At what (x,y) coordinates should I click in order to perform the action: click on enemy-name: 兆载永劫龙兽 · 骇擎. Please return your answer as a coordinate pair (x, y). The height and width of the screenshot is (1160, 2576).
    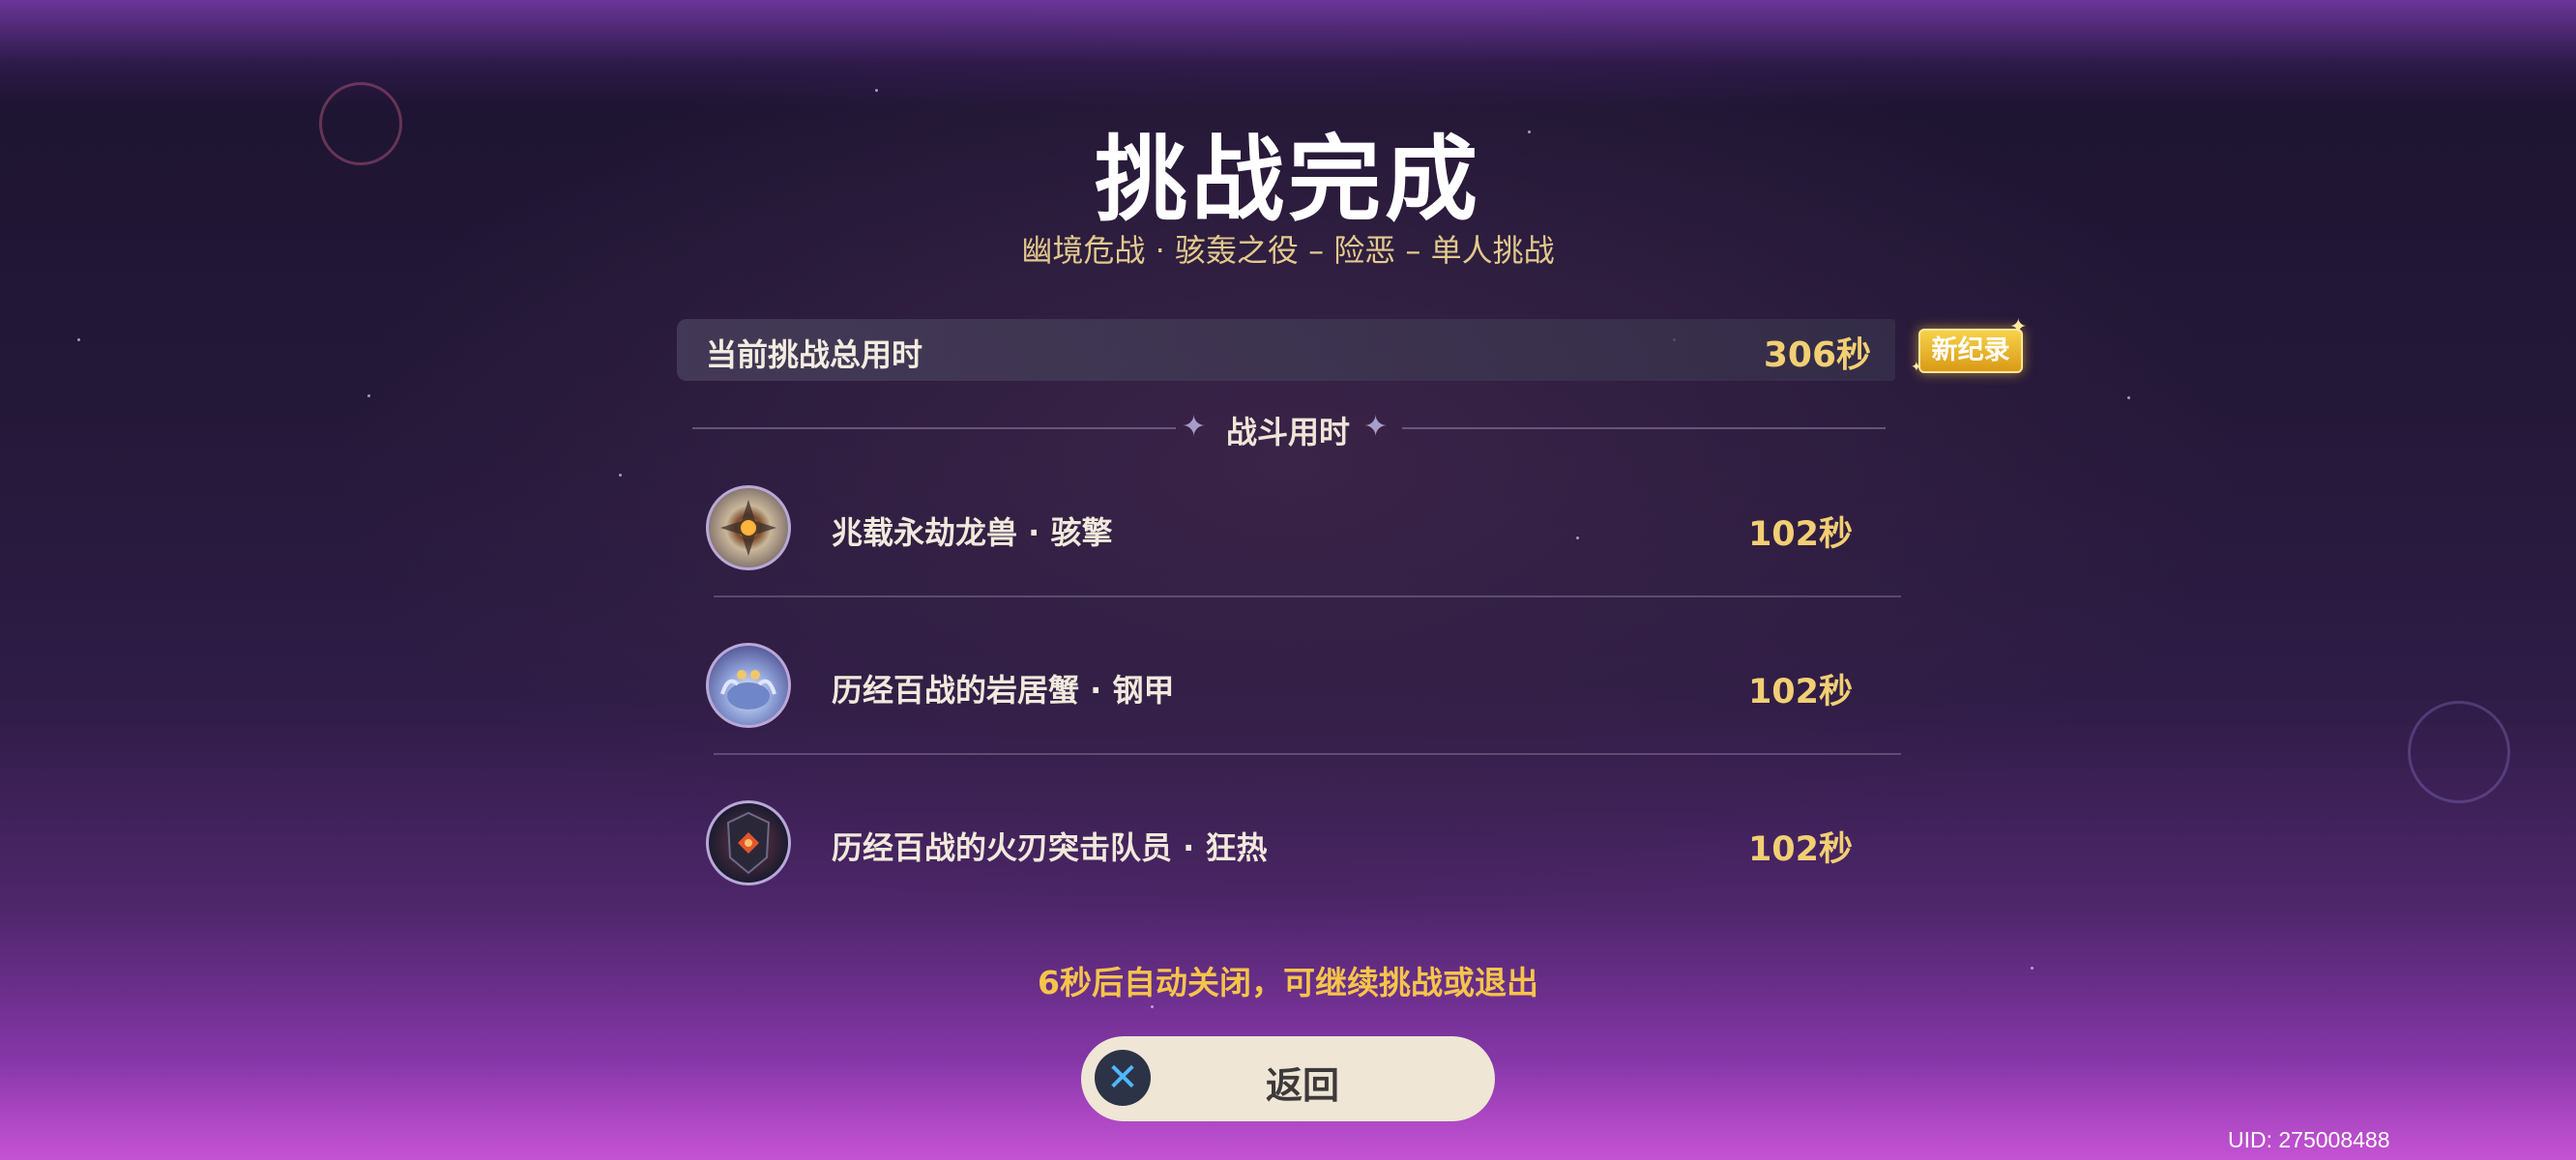
    Looking at the image, I should click on (972, 533).